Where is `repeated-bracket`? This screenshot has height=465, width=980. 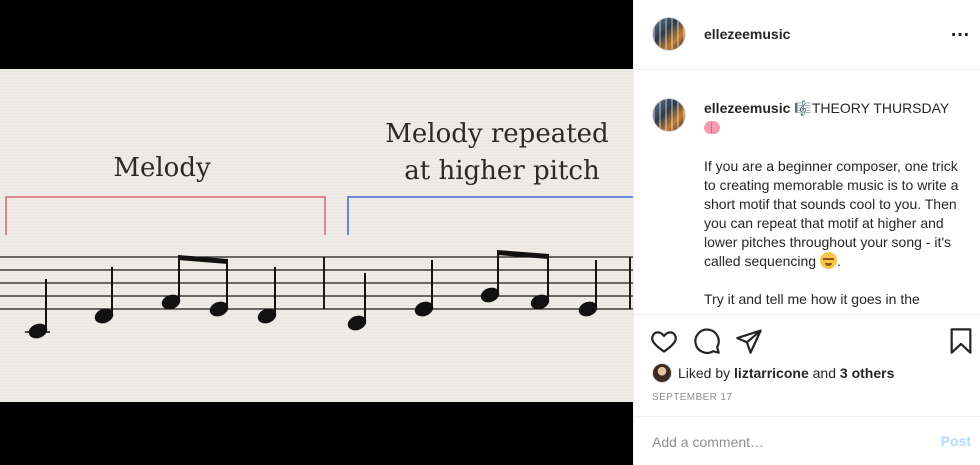
repeated-bracket is located at coordinates (490, 215).